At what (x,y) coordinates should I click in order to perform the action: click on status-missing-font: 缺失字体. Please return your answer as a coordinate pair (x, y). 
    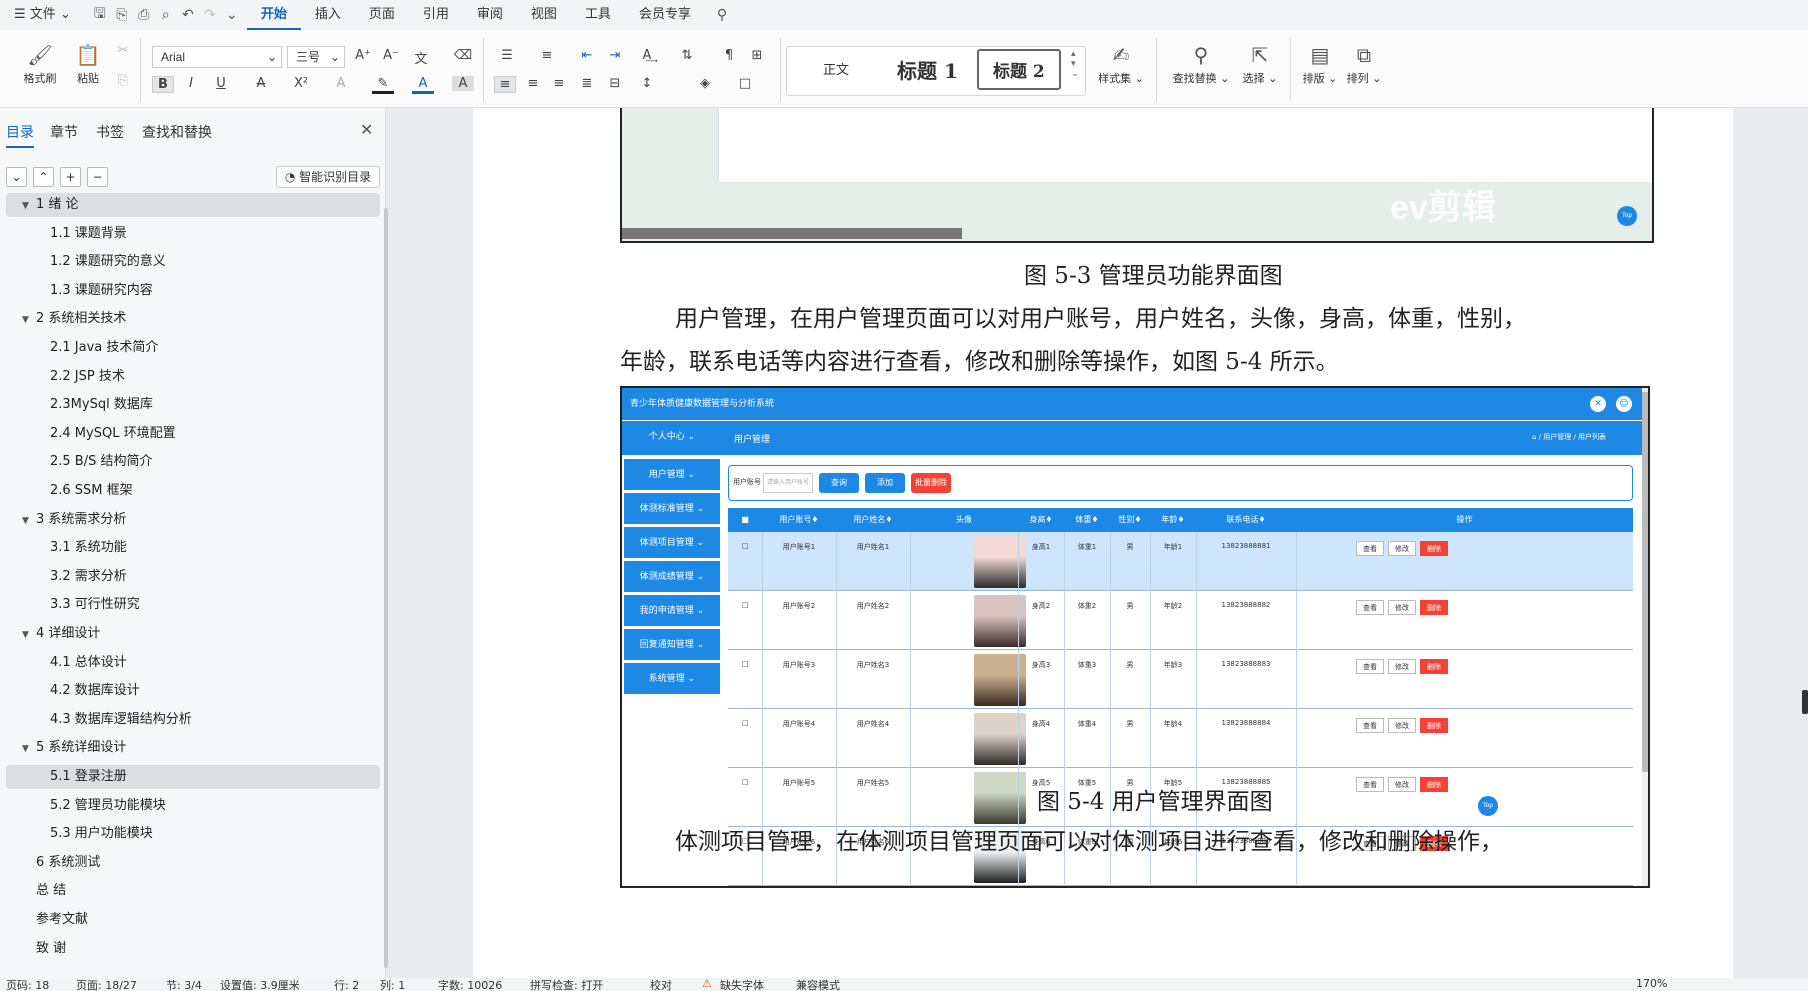
    Looking at the image, I should click on (742, 984).